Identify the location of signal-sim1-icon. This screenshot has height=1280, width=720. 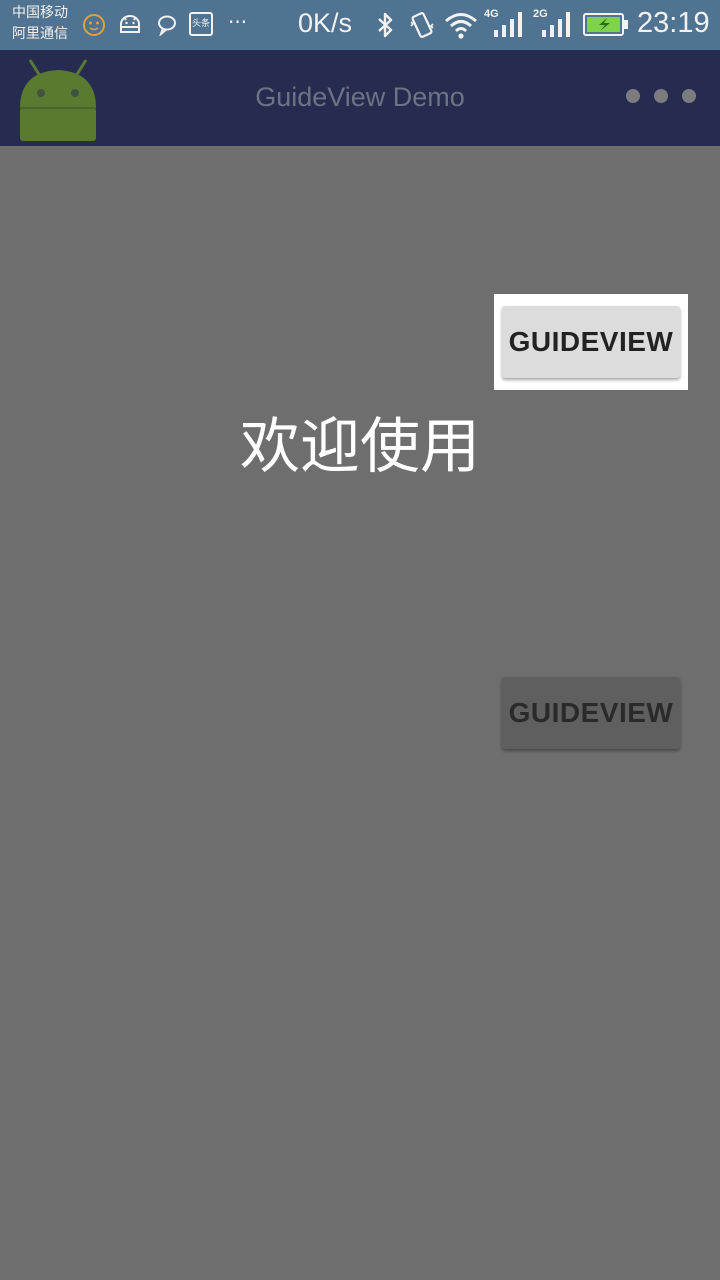
(508, 24).